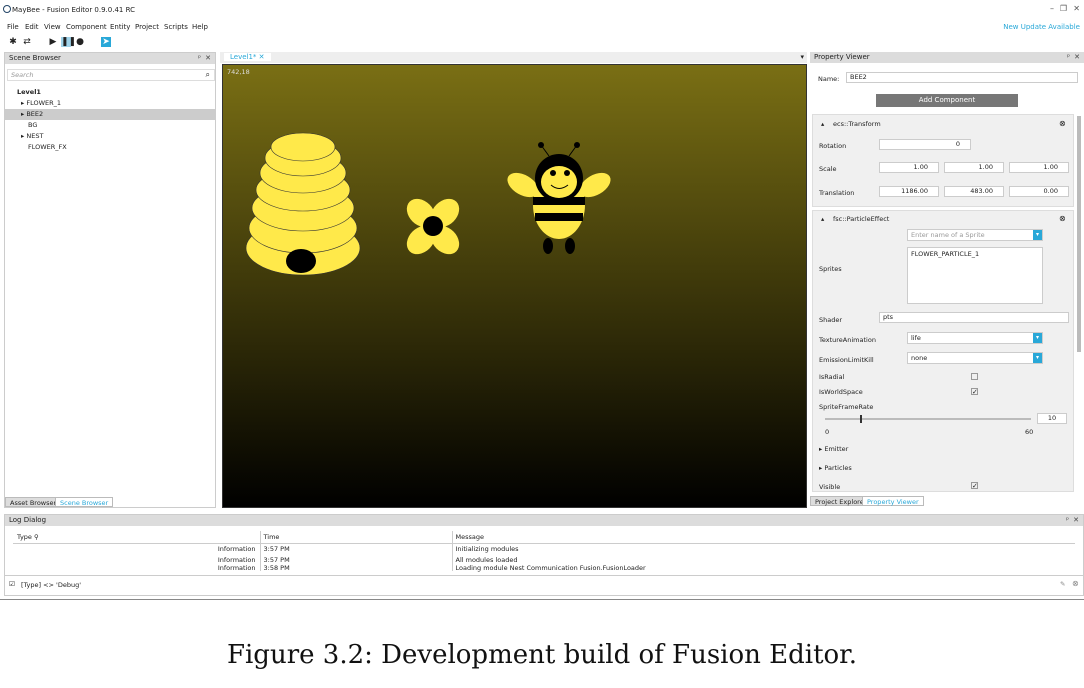  I want to click on log-time: 3:58 PM, so click(356, 568).